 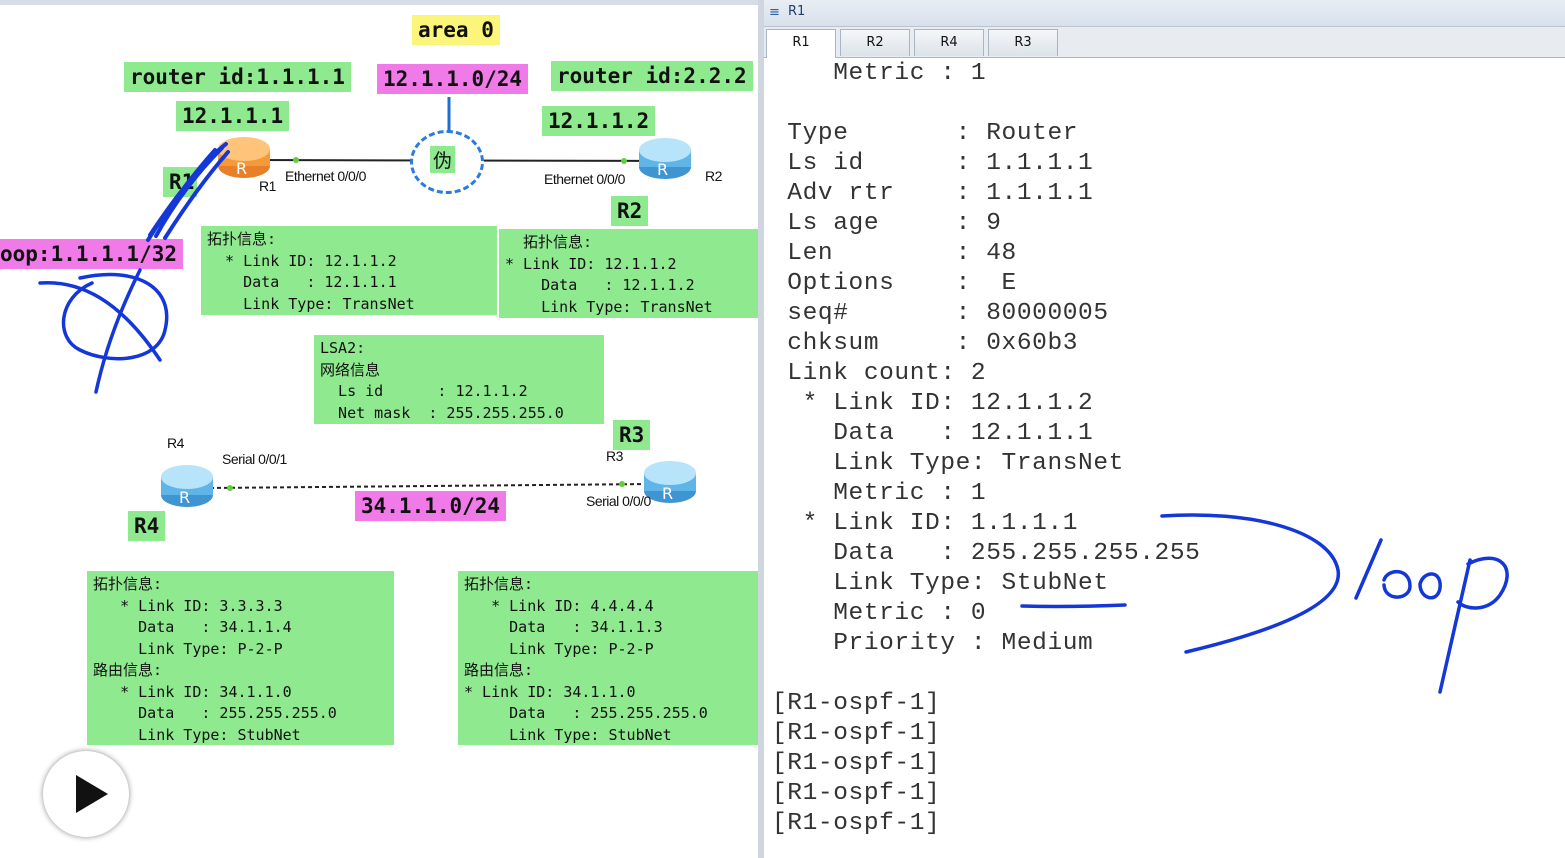 I want to click on annotation-arrow, so click(x=1250, y=583).